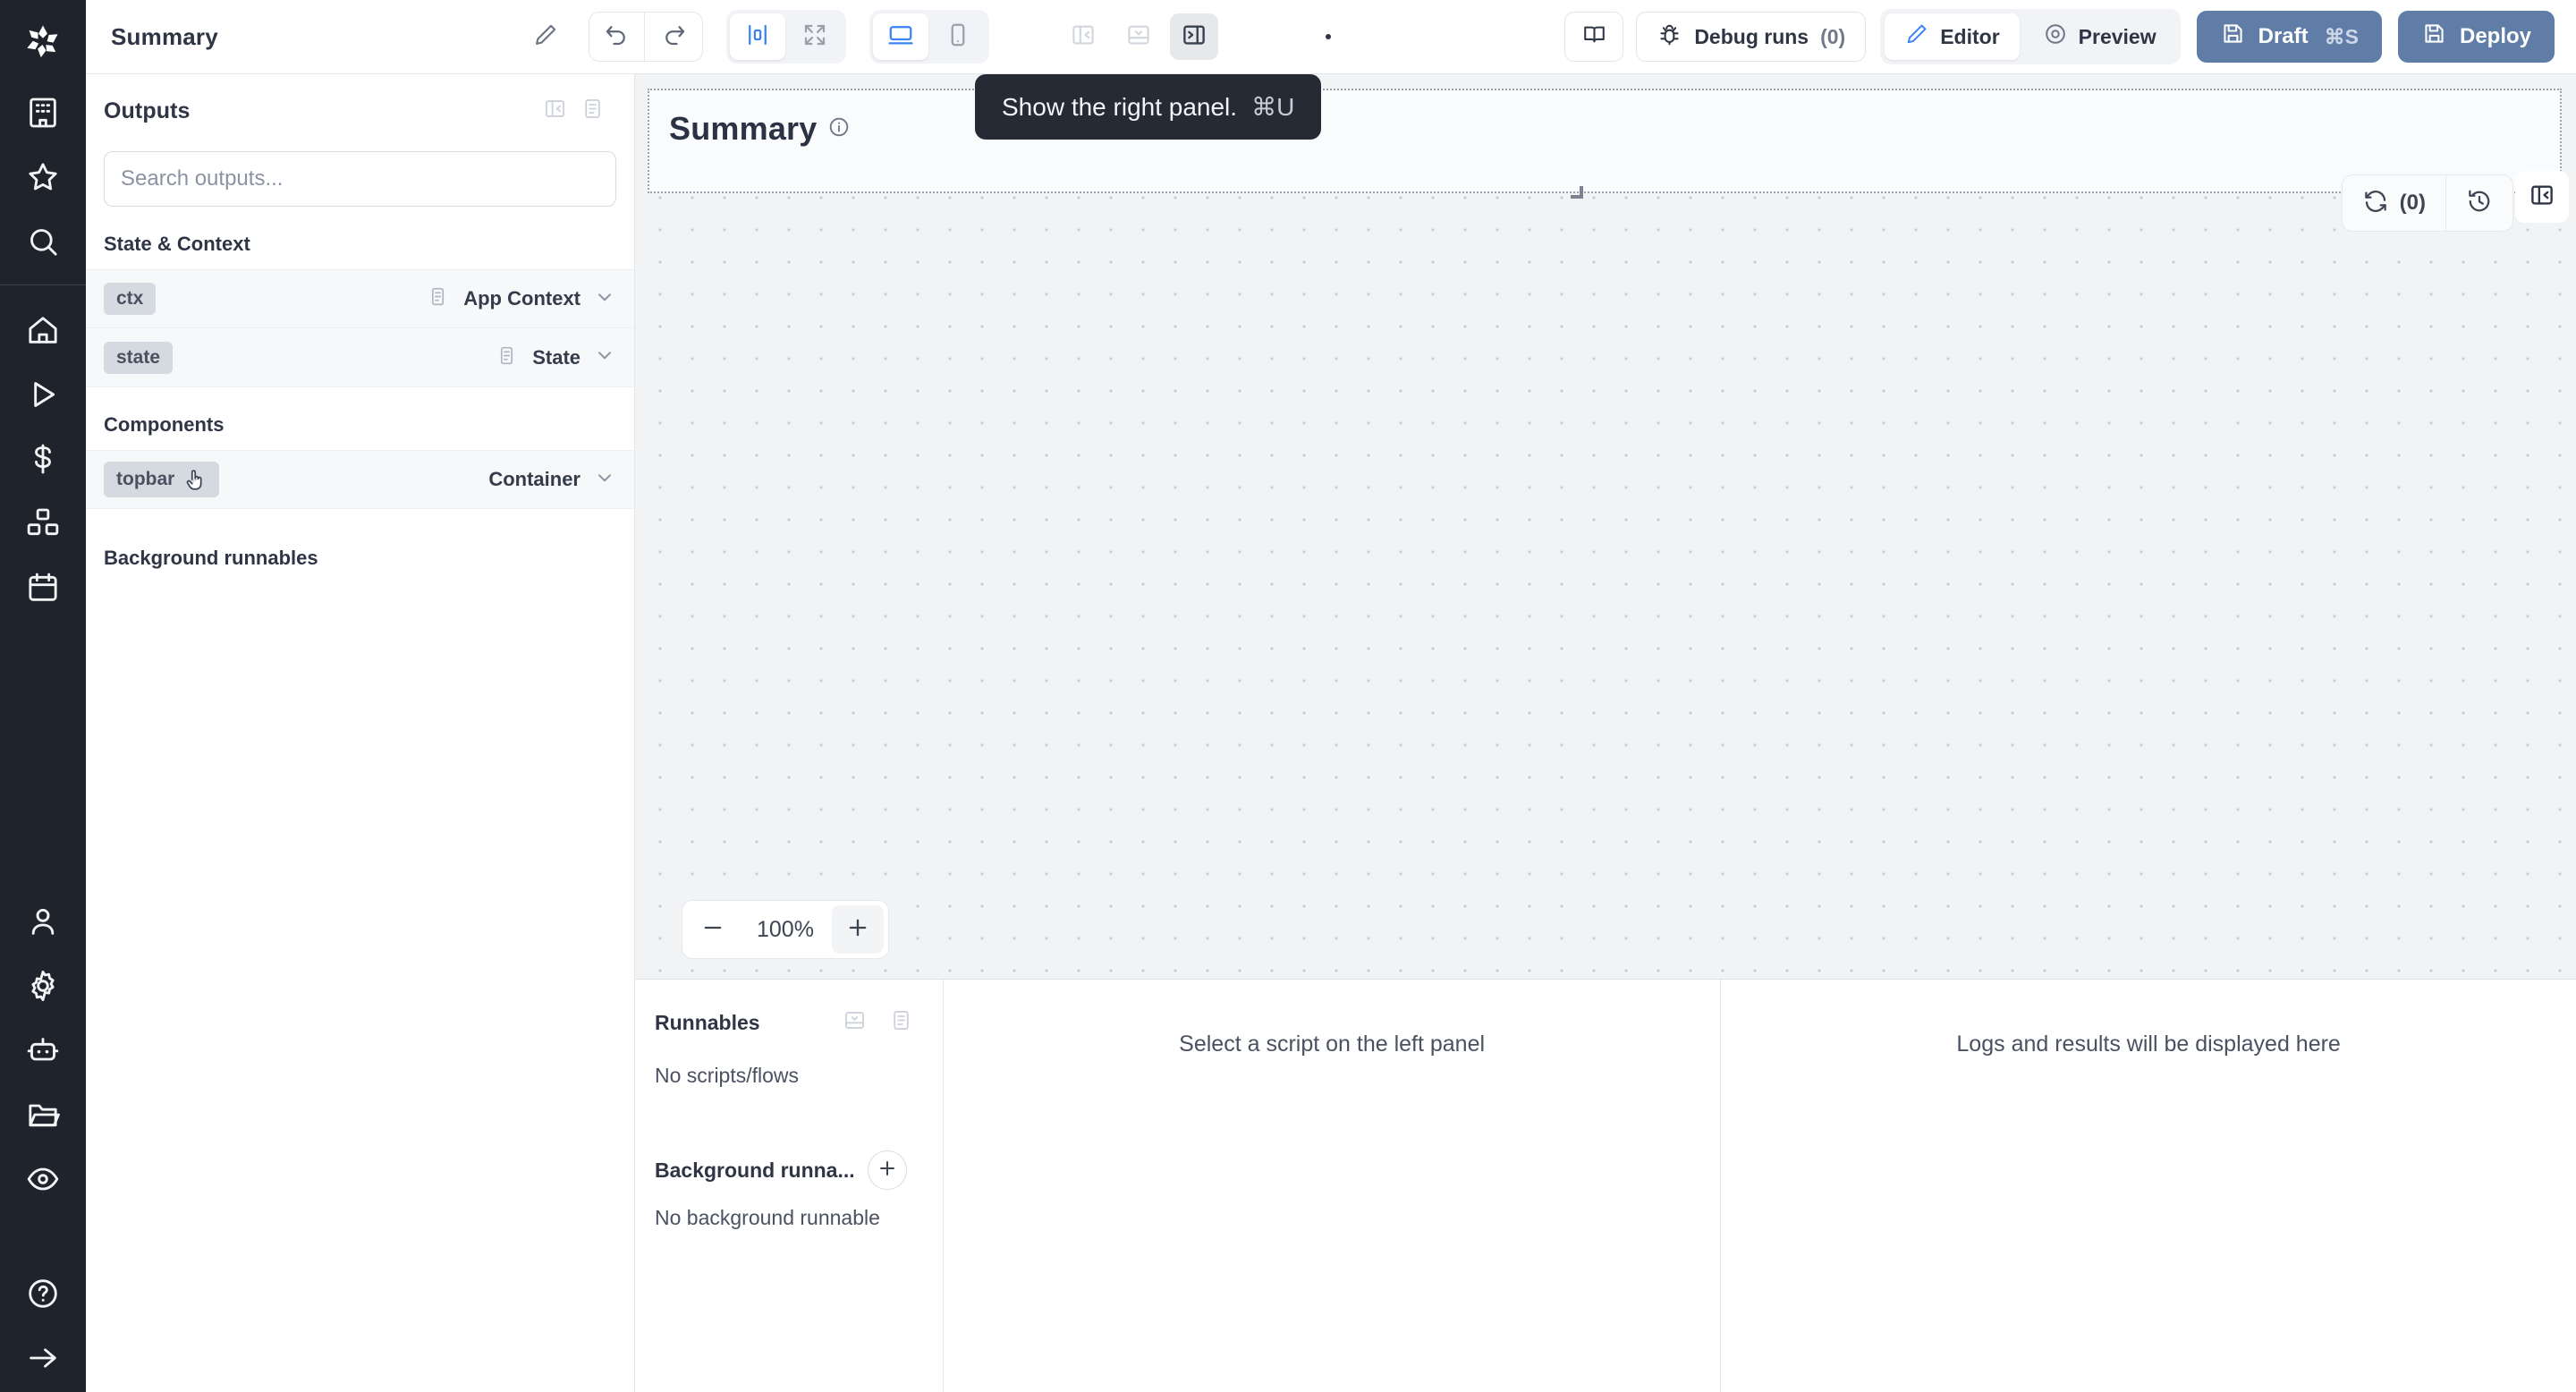  I want to click on tab-editor-label: Editor, so click(1970, 36).